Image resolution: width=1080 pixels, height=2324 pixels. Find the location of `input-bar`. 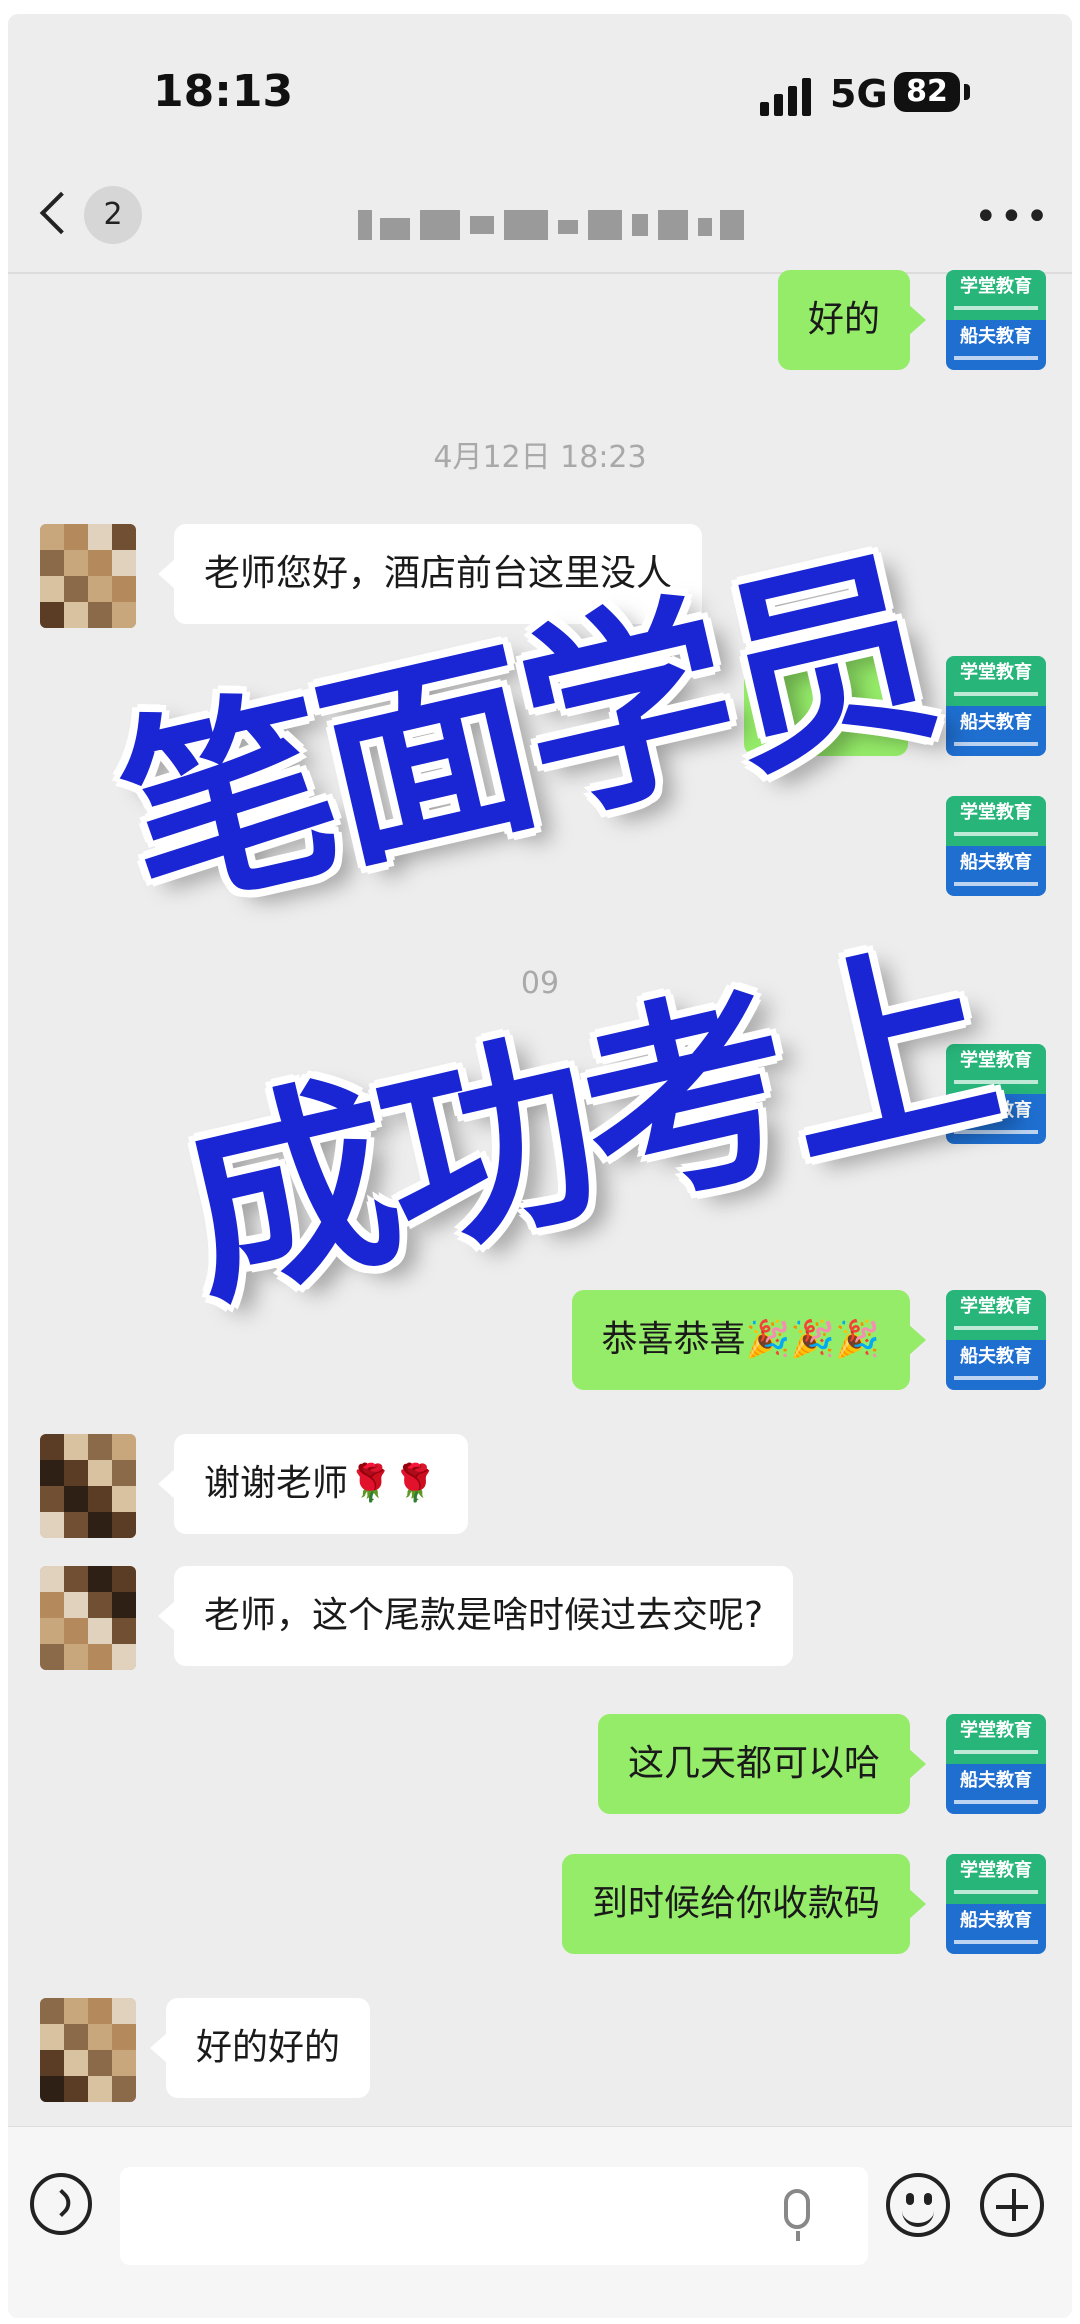

input-bar is located at coordinates (540, 2222).